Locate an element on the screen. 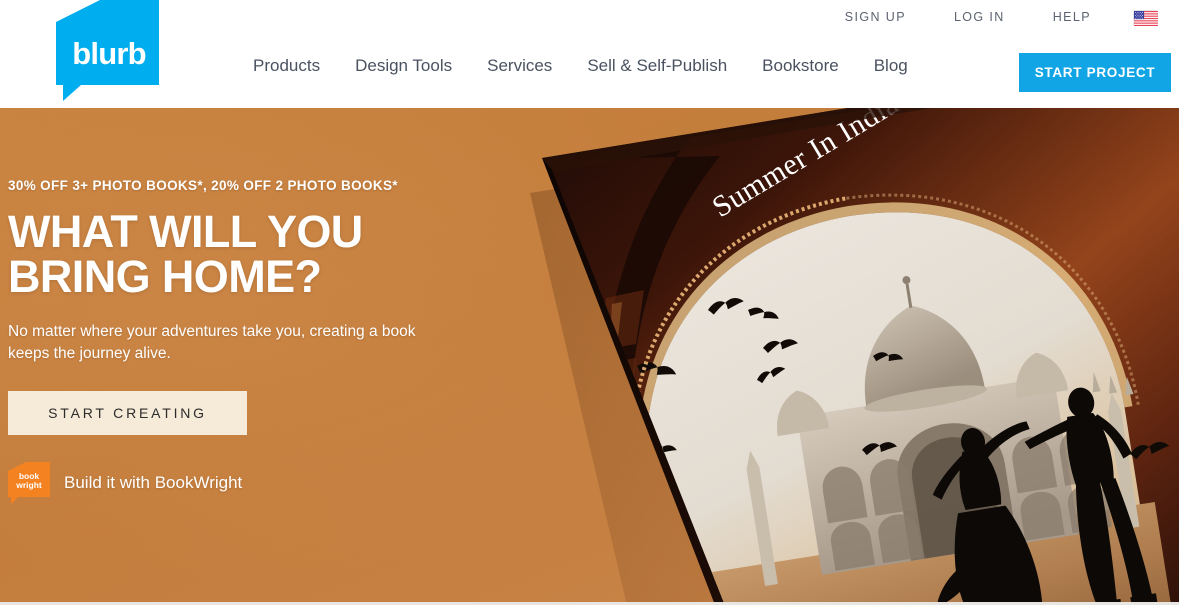 This screenshot has width=1179, height=605. bookwright-label: Build it with BookWright is located at coordinates (153, 482).